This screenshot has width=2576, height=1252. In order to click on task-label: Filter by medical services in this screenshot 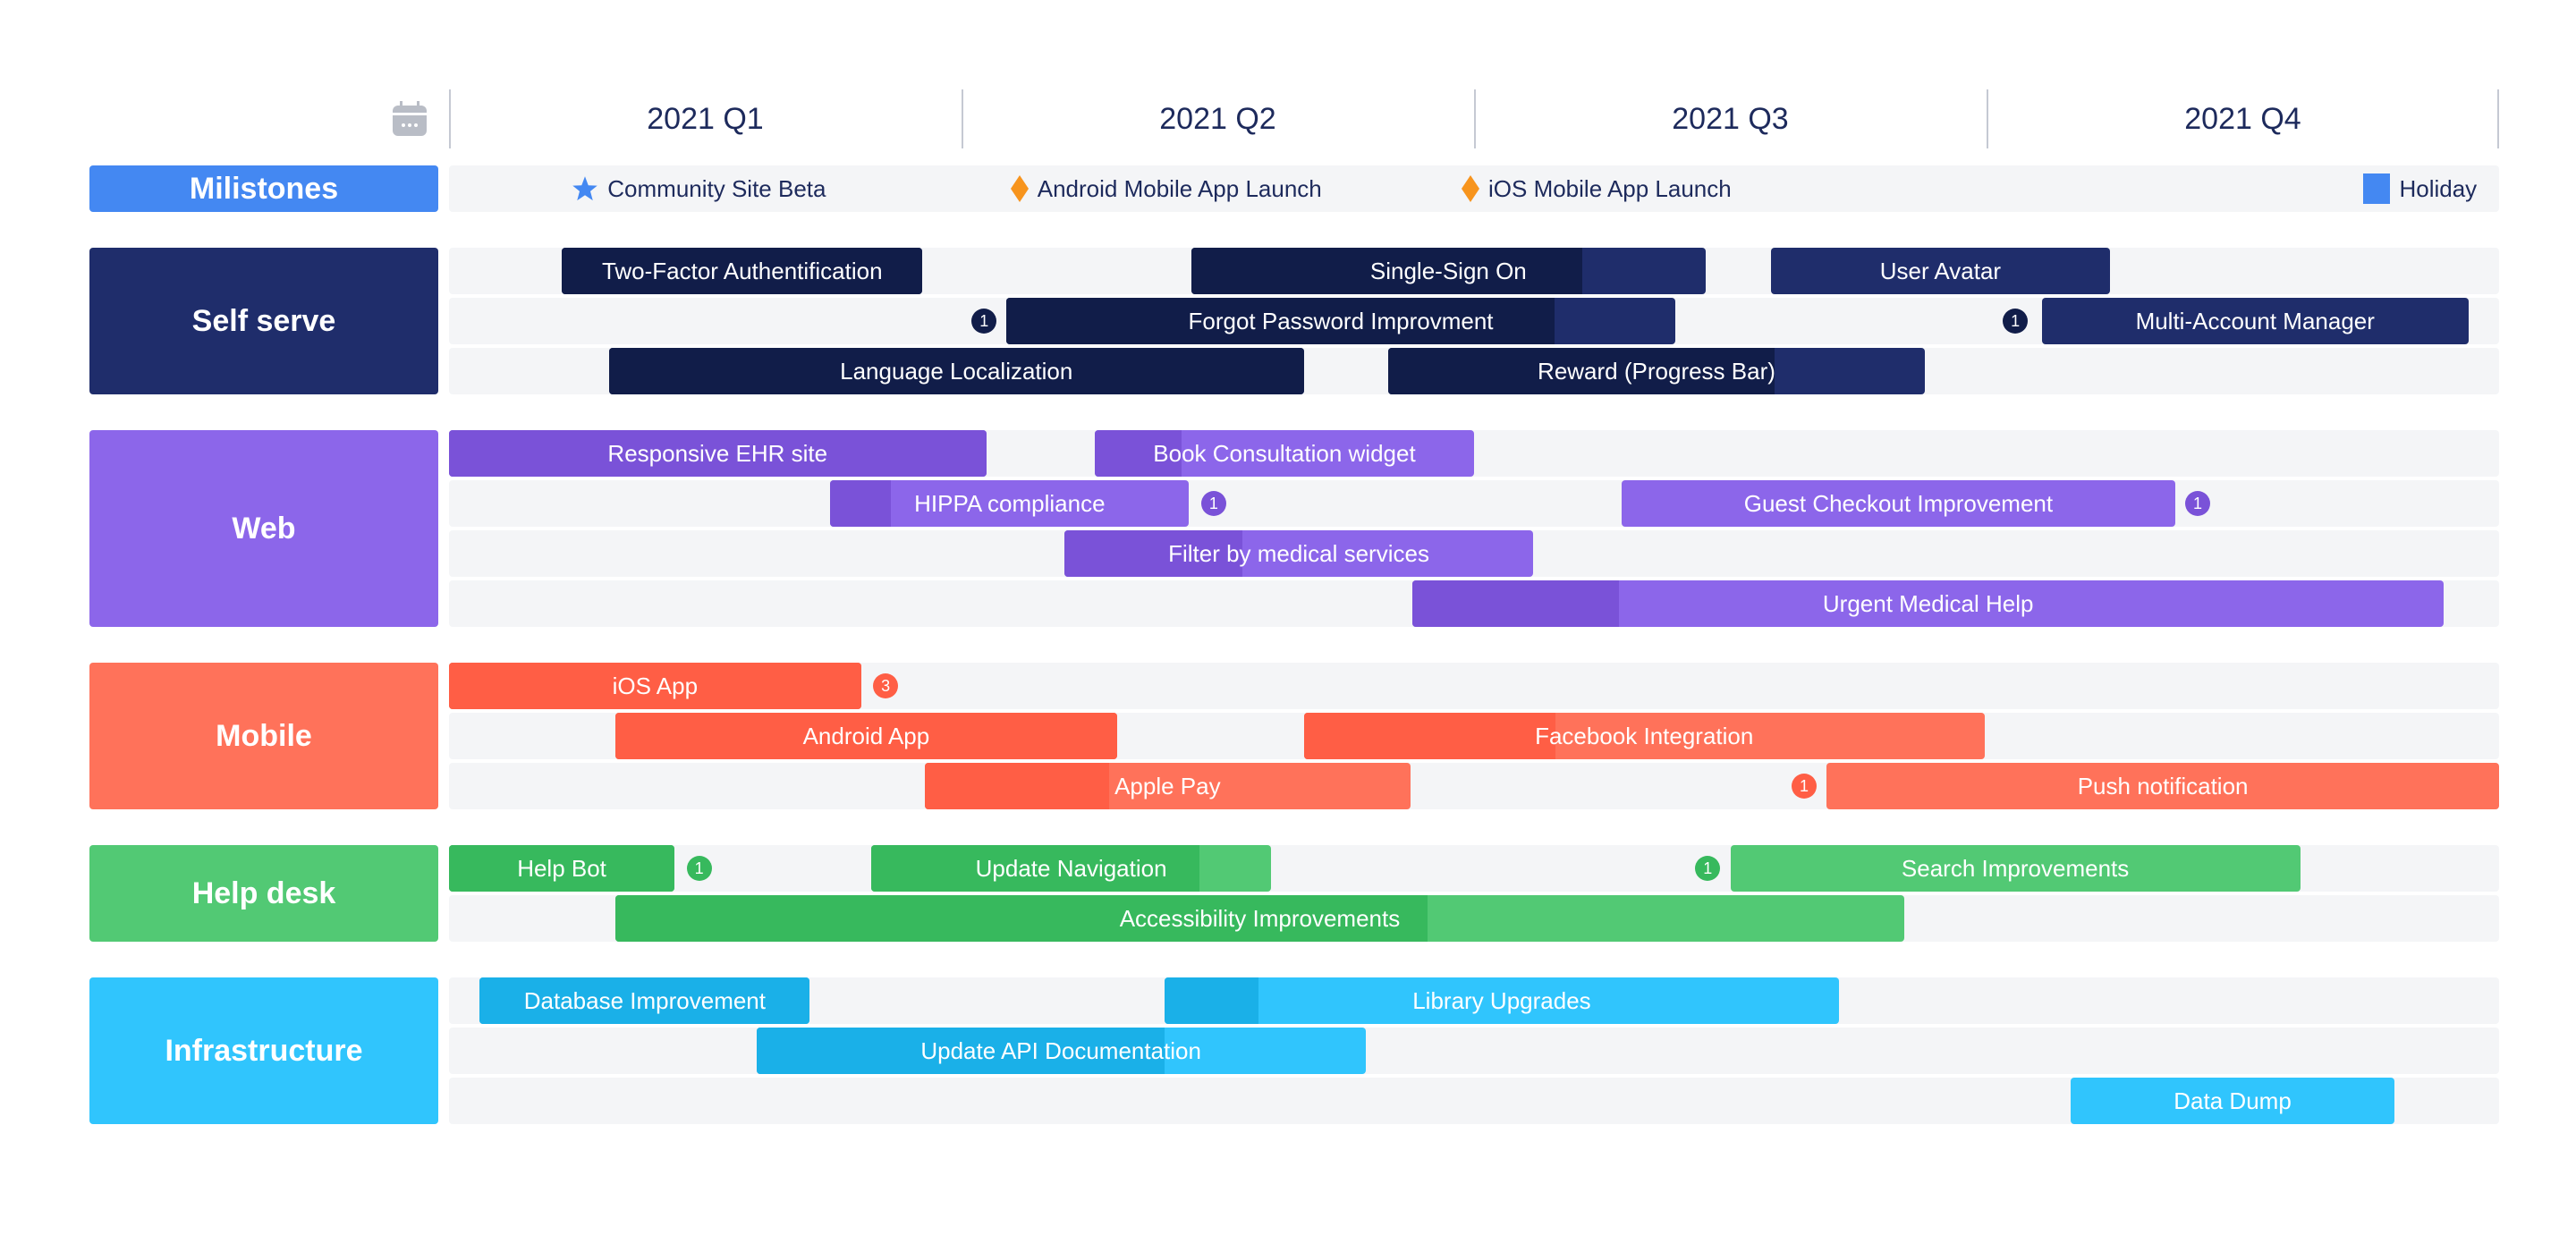, I will do `click(1298, 553)`.